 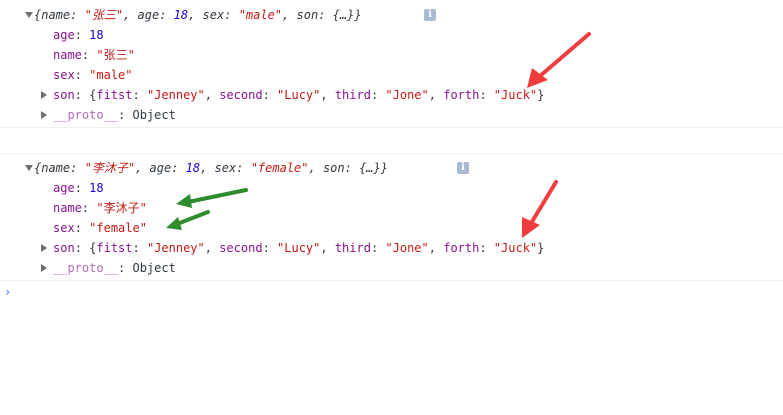 I want to click on prop-value: "female", so click(x=118, y=228).